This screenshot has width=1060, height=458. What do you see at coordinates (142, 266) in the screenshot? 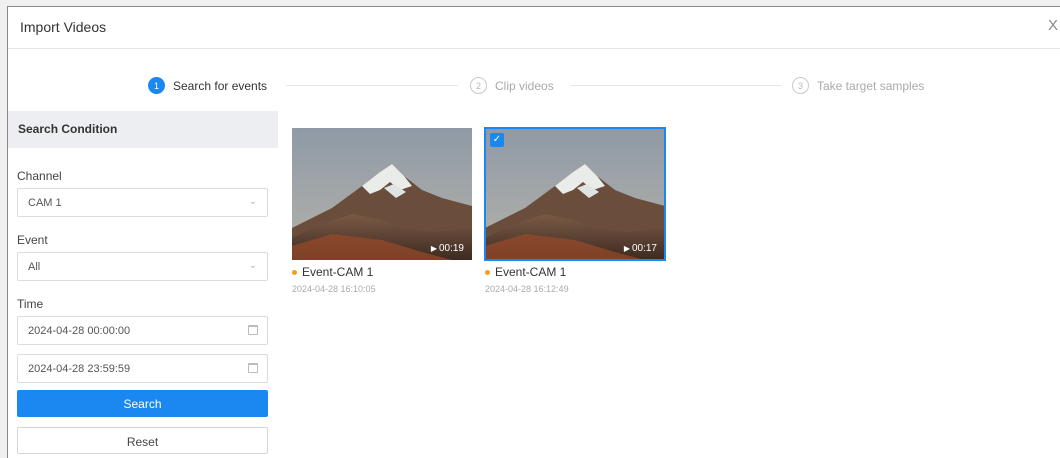
I see `event-select: All ⌄` at bounding box center [142, 266].